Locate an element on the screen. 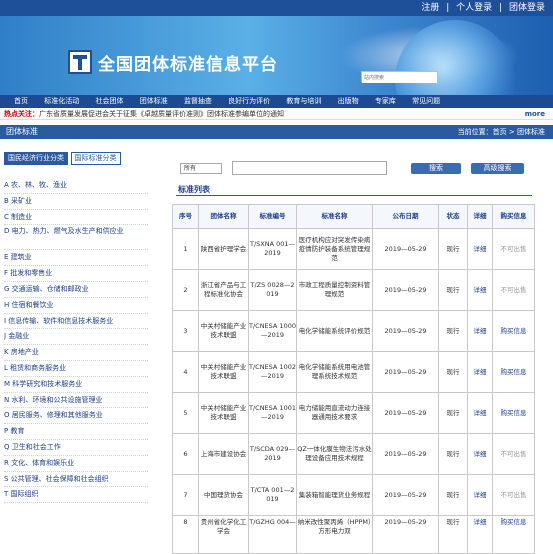 The image size is (553, 554). col-header: 详细 is located at coordinates (480, 216).